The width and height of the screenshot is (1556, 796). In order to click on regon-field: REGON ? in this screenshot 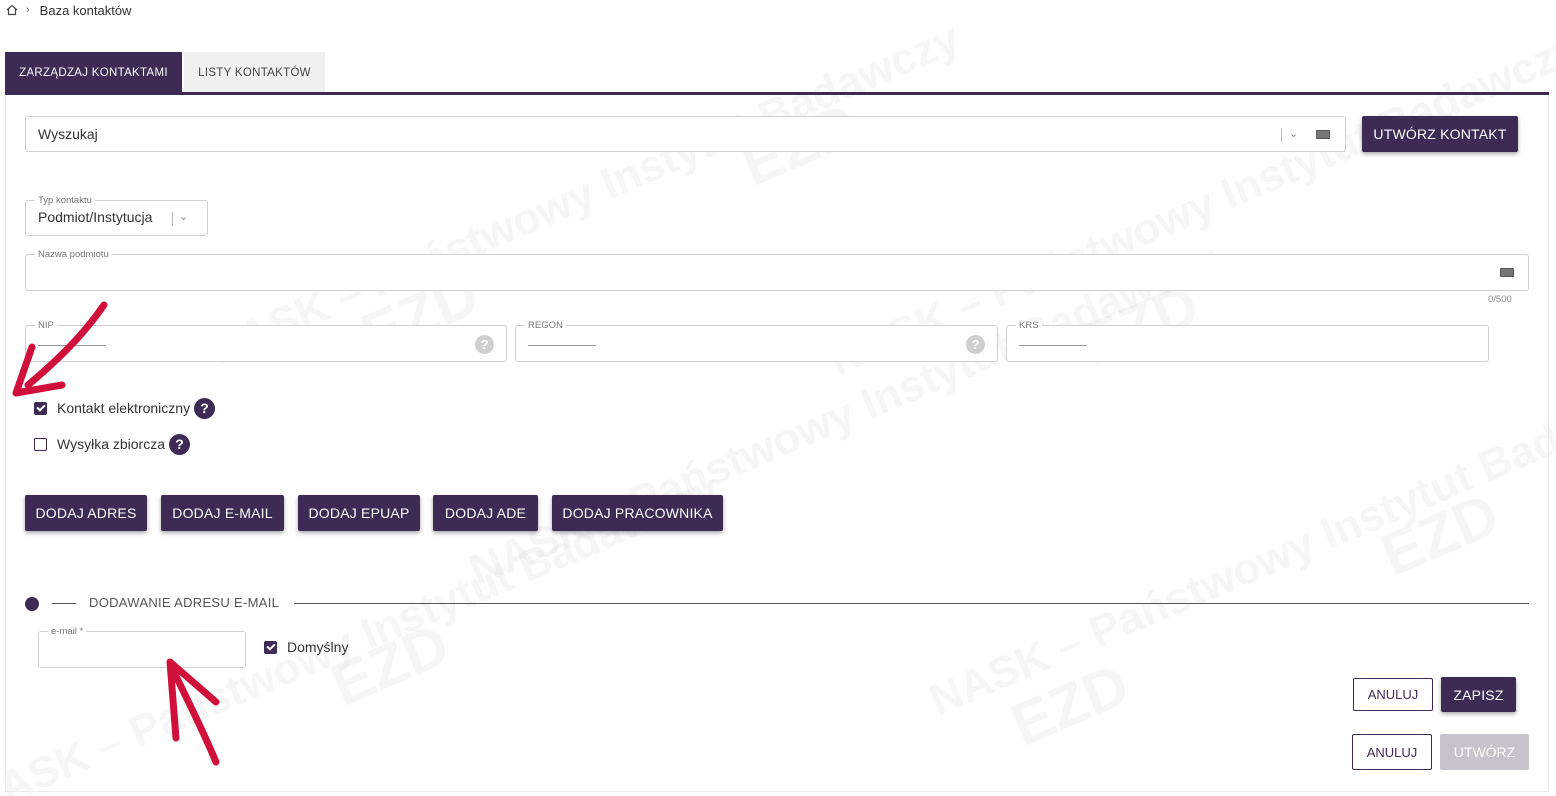, I will do `click(756, 341)`.